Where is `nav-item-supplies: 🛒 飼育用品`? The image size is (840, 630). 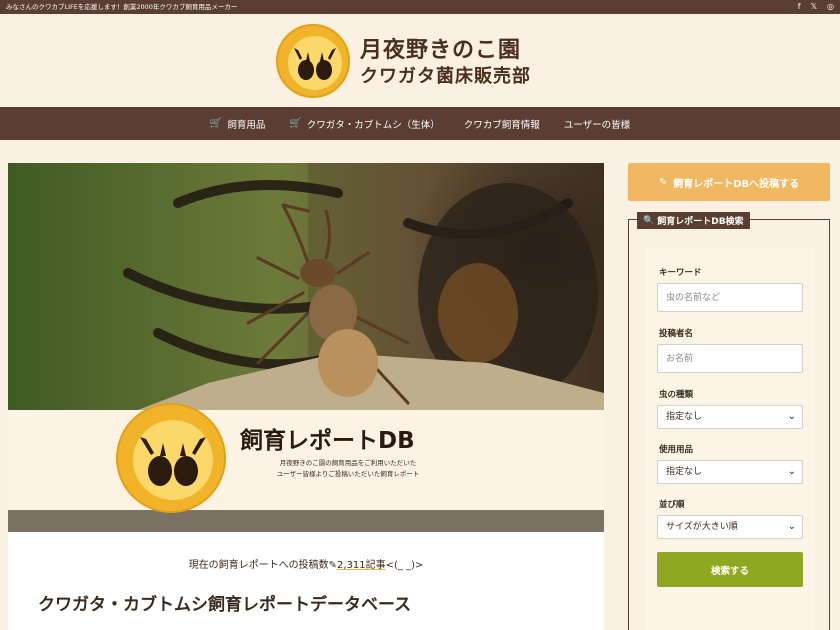 nav-item-supplies: 🛒 飼育用品 is located at coordinates (237, 124).